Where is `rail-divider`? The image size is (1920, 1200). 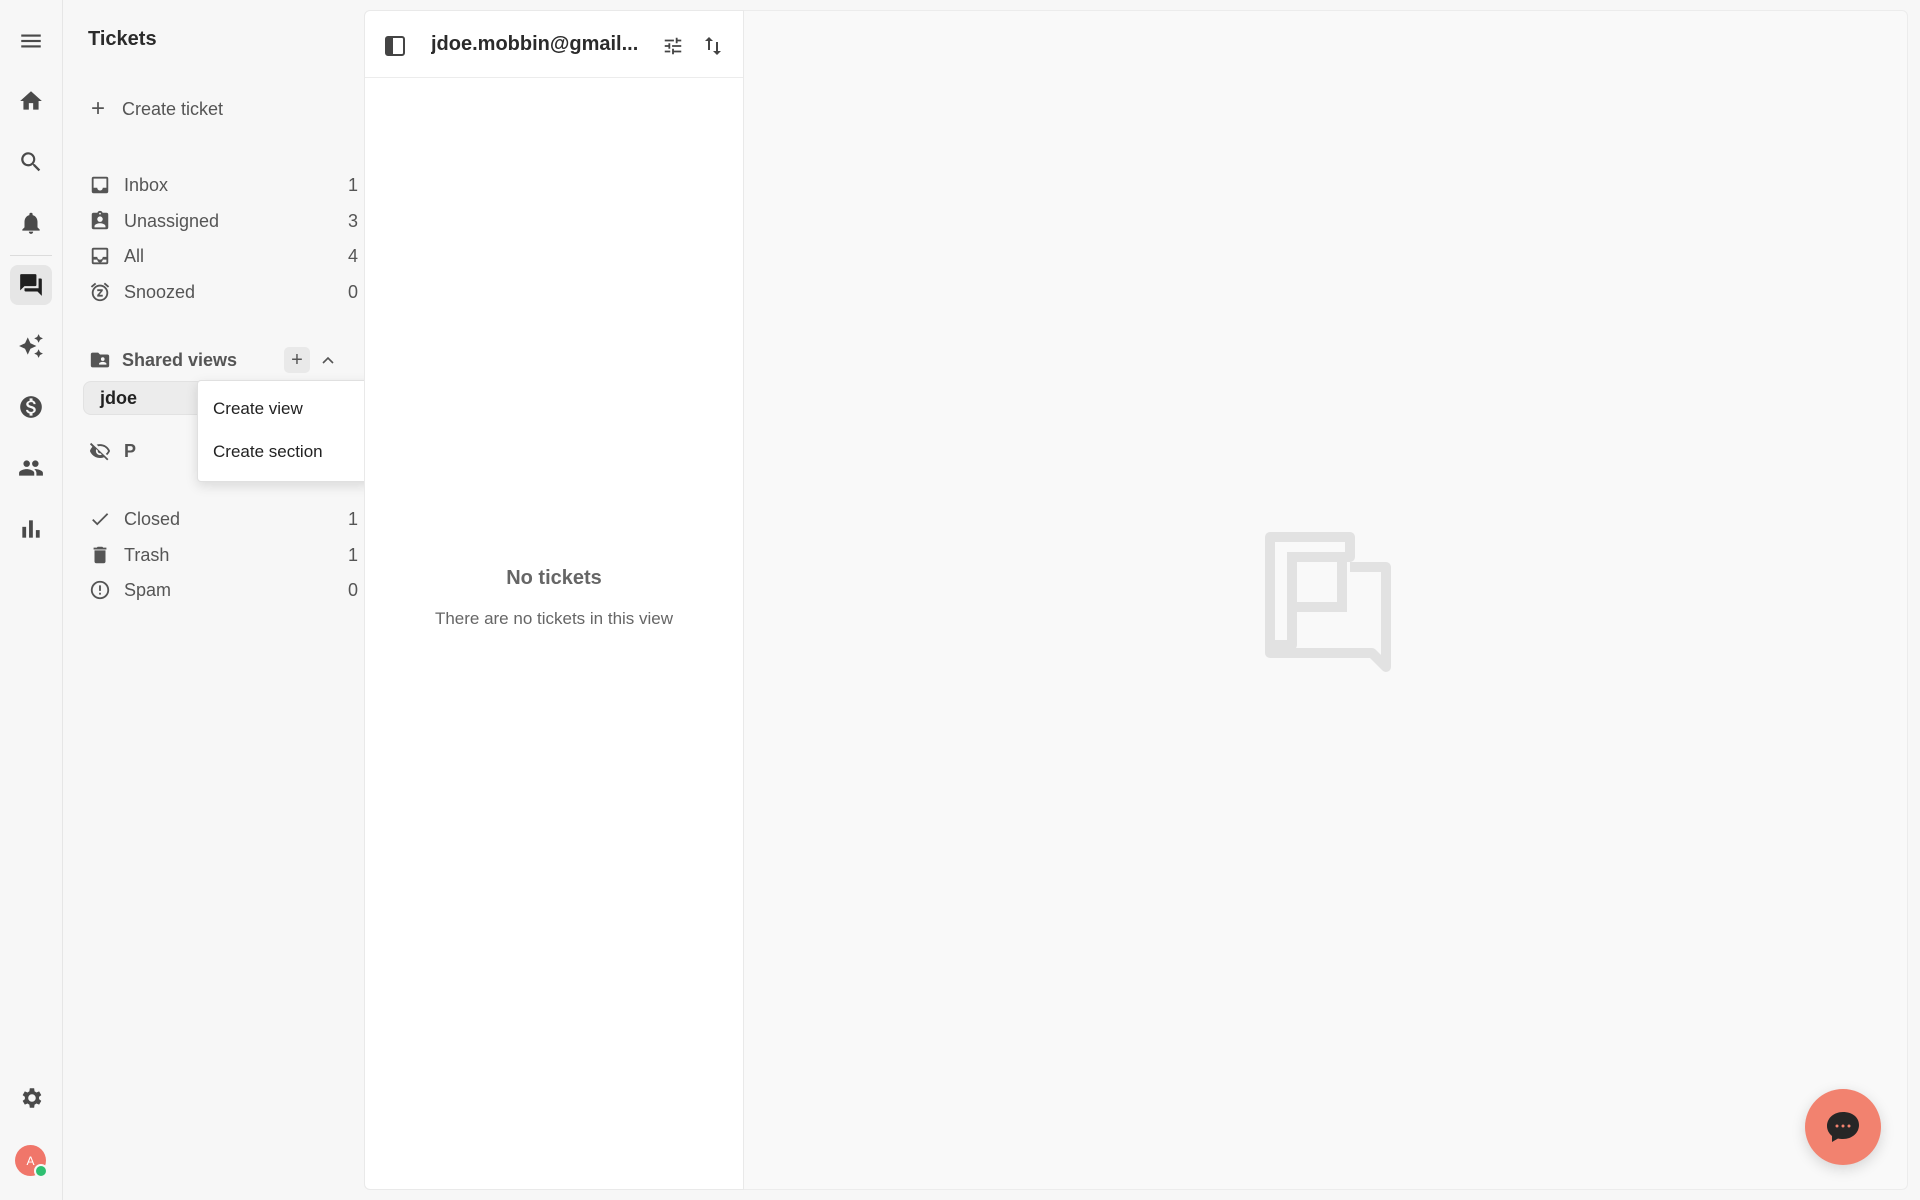 rail-divider is located at coordinates (31, 255).